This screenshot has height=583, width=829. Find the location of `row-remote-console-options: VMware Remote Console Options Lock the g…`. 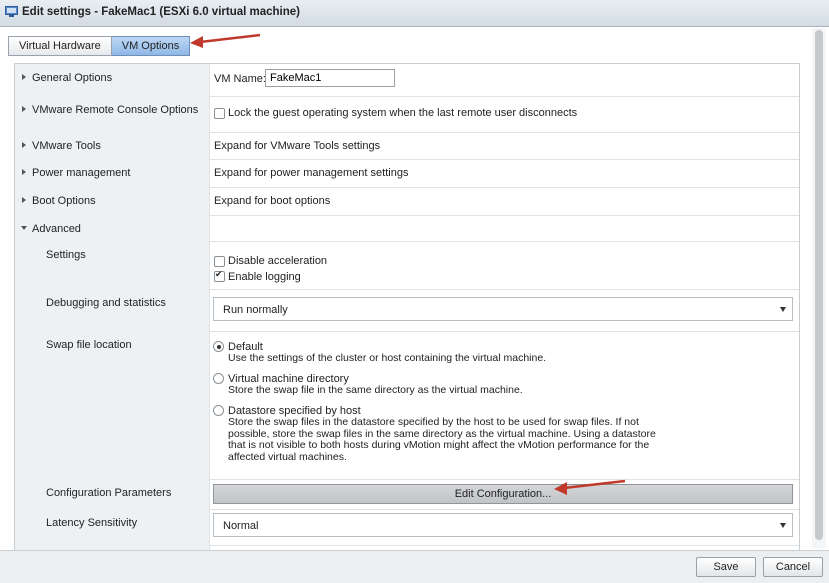

row-remote-console-options: VMware Remote Console Options Lock the g… is located at coordinates (407, 114).